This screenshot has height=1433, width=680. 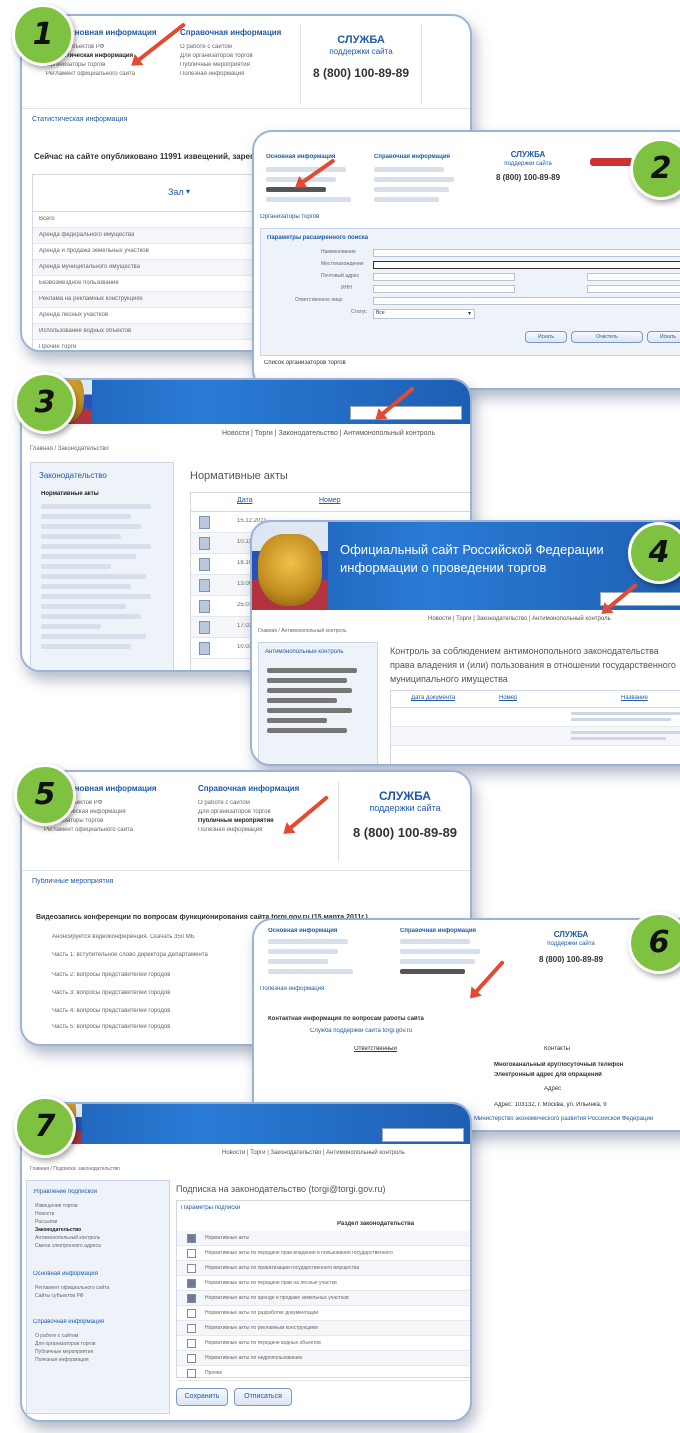 I want to click on person-input, so click(x=526, y=301).